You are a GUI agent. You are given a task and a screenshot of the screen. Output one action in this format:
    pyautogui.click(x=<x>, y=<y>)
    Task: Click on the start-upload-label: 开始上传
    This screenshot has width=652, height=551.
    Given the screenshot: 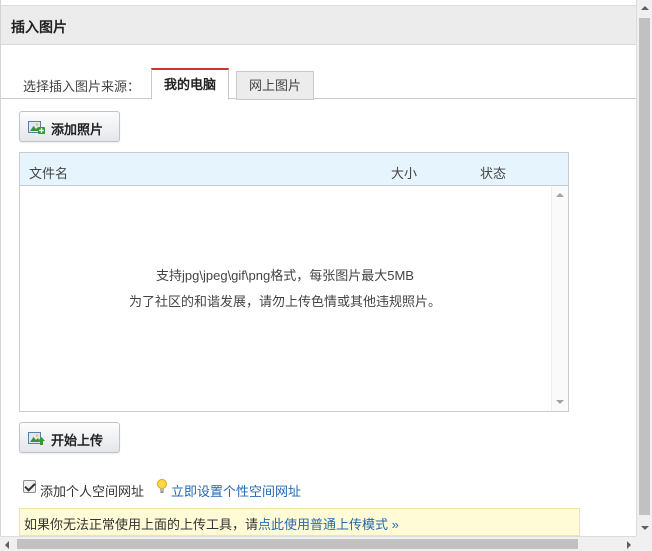 What is the action you would take?
    pyautogui.click(x=77, y=440)
    